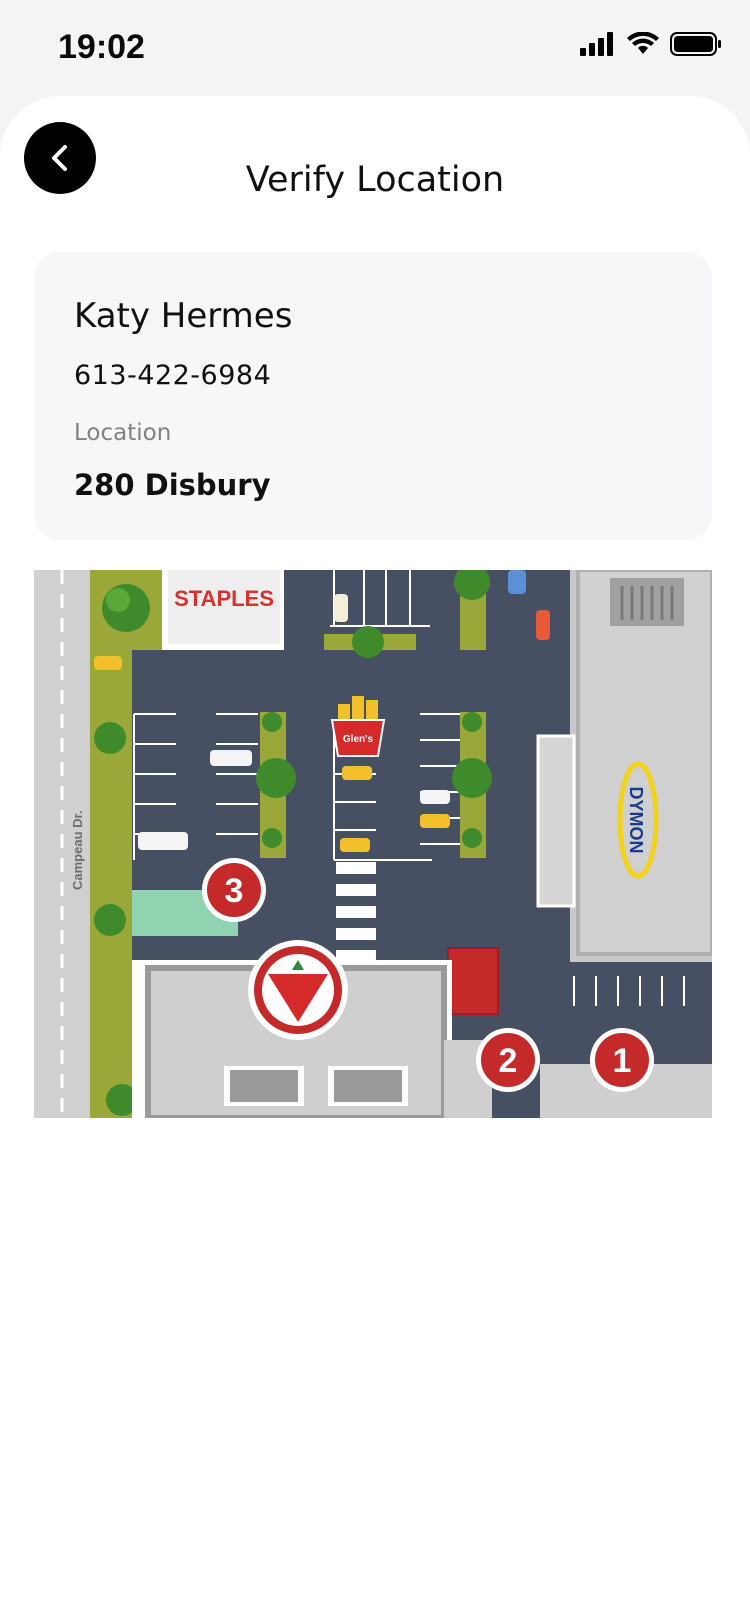 This screenshot has width=750, height=1624. I want to click on status-bar: 19:02, so click(375, 48).